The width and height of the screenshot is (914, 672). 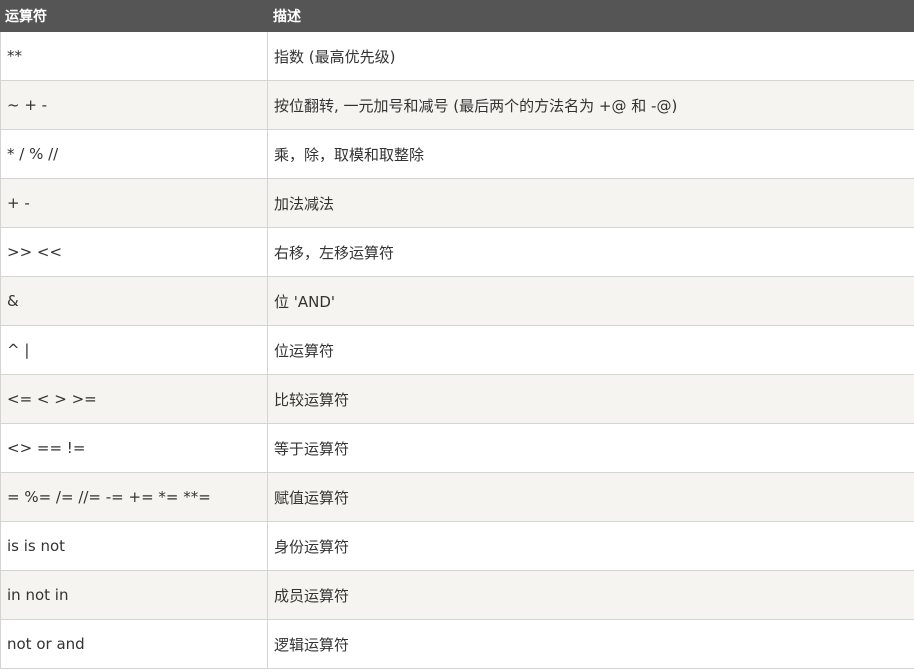 What do you see at coordinates (134, 644) in the screenshot?
I see `operator-cell: not or and` at bounding box center [134, 644].